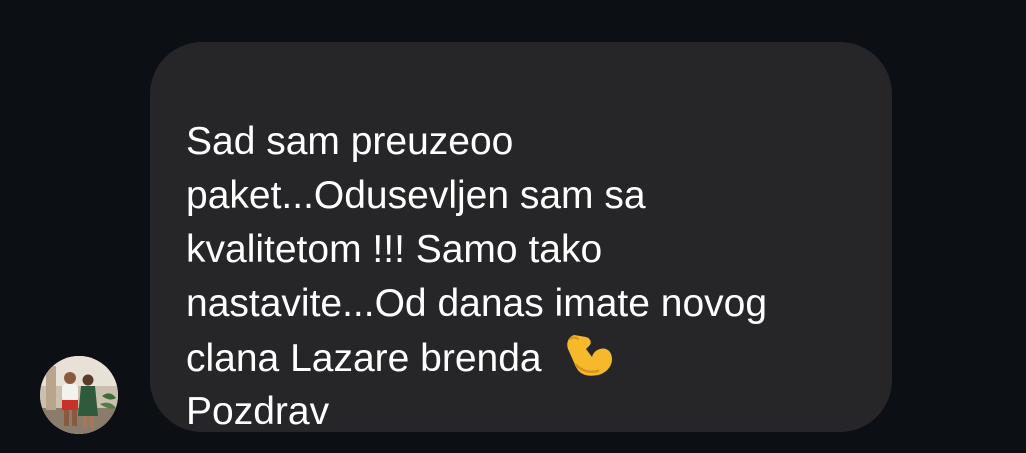  I want to click on message-line-with-emoji: clana Lazare brenda, so click(476, 358).